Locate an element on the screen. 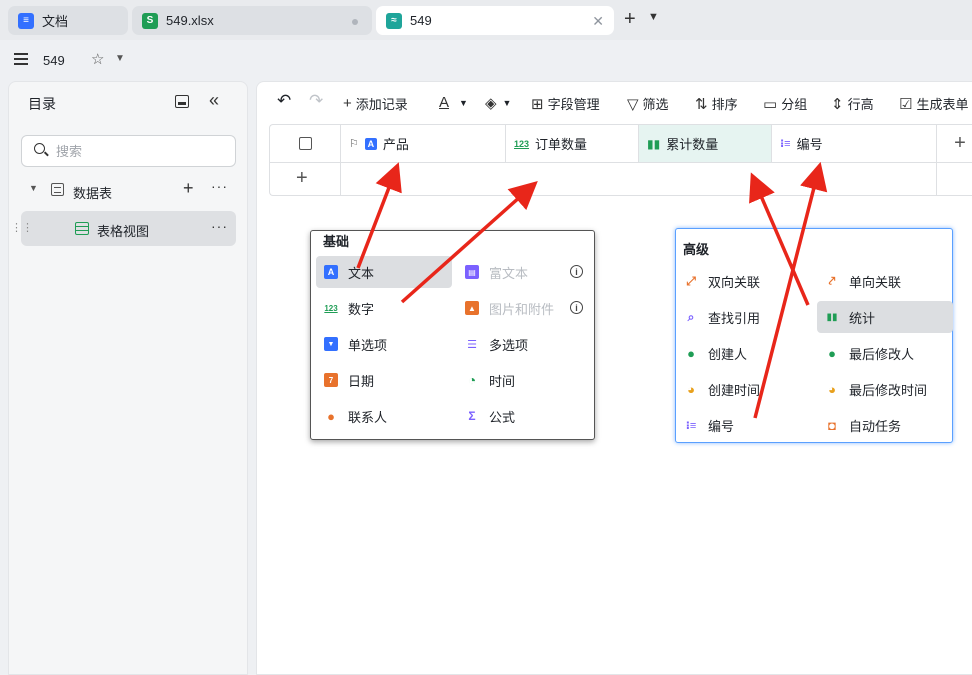 This screenshot has height=675, width=972. column-header-product: ⚐ A 产品 is located at coordinates (423, 143).